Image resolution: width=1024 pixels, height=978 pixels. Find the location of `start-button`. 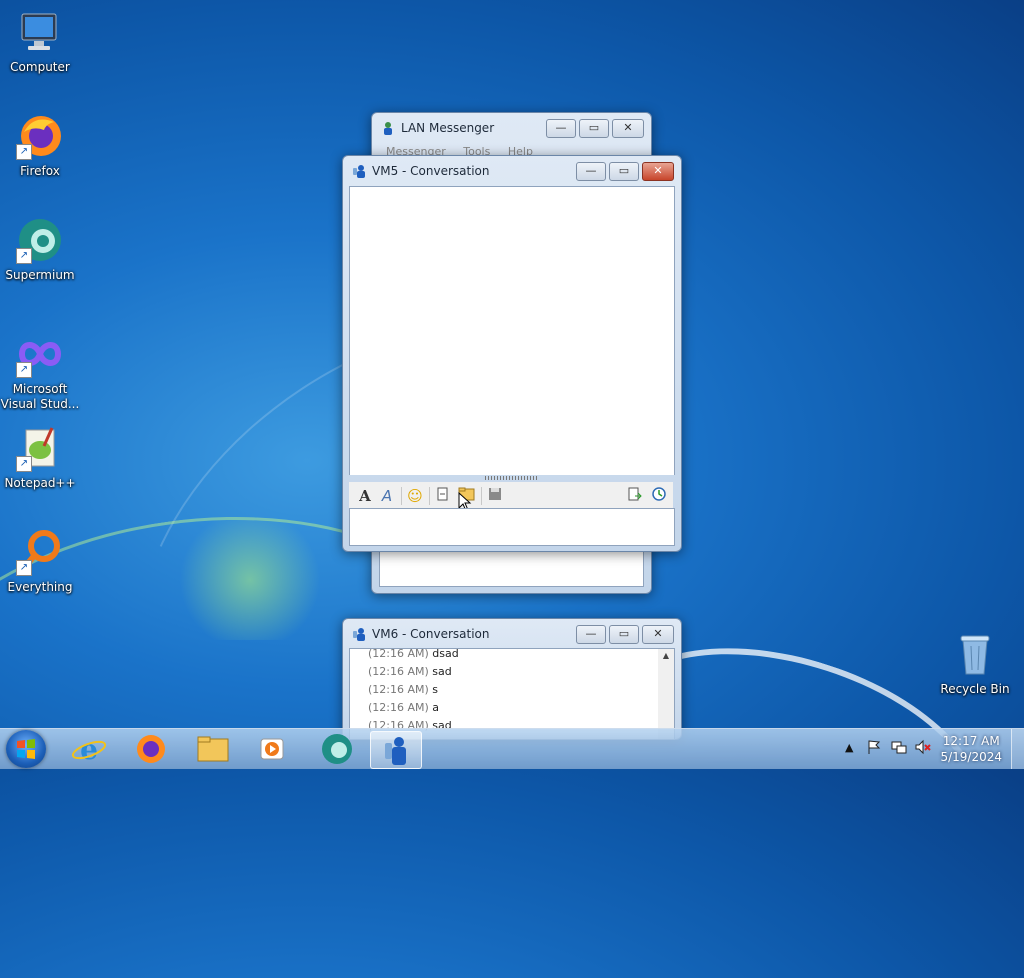

start-button is located at coordinates (26, 749).